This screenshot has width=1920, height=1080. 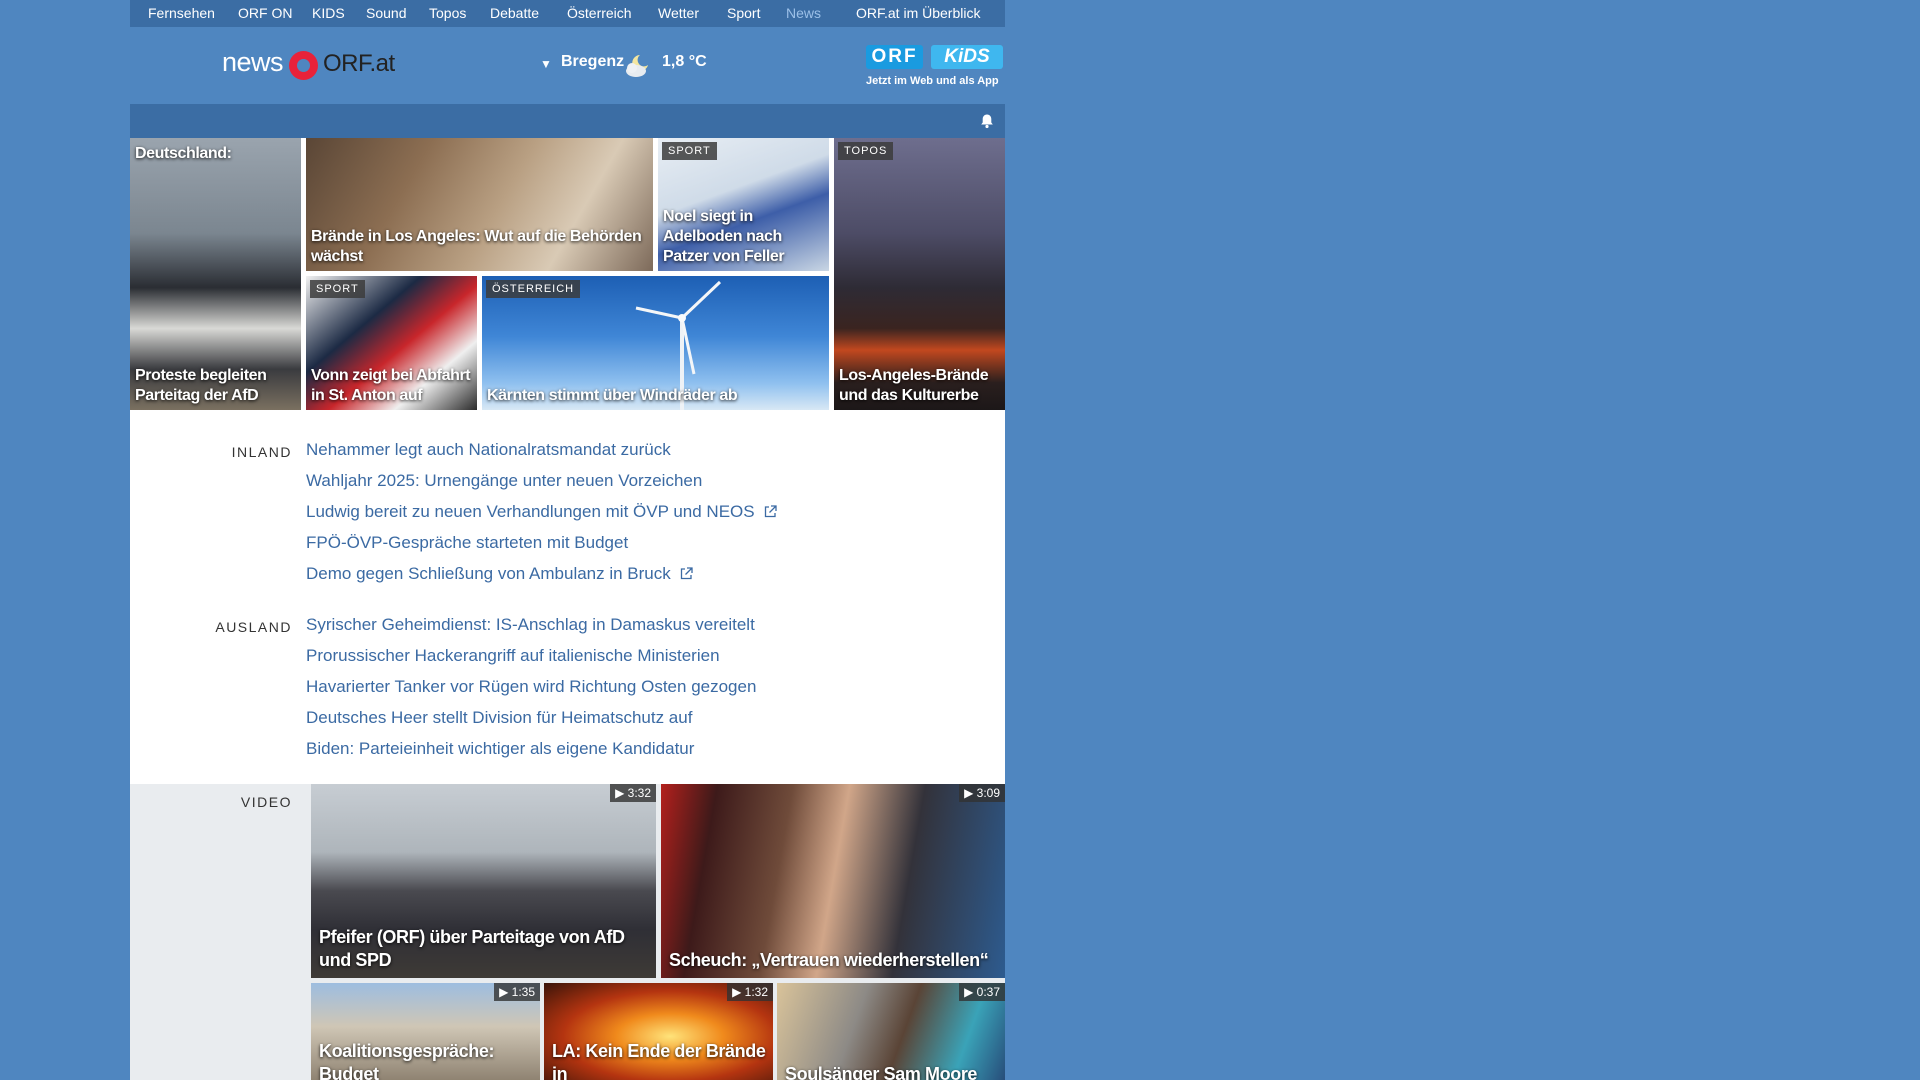 I want to click on nav-oesterreich: Österreich, so click(x=599, y=13).